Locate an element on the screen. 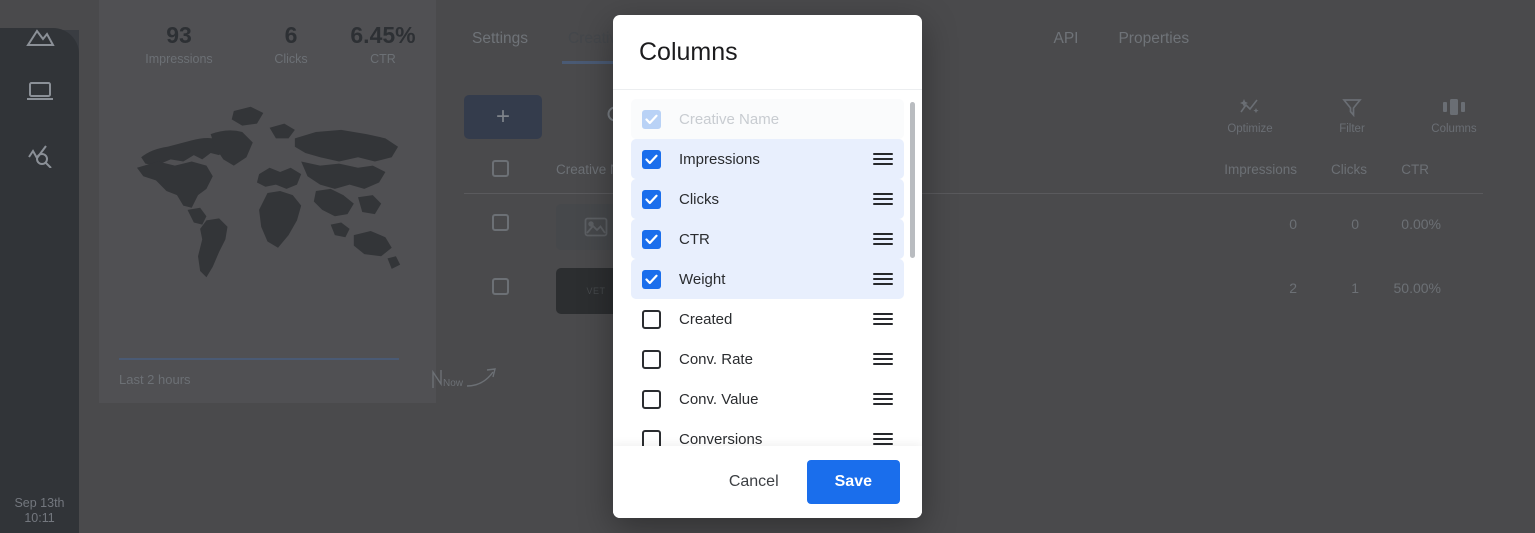  dialog-footer: Cancel Save is located at coordinates (767, 482).